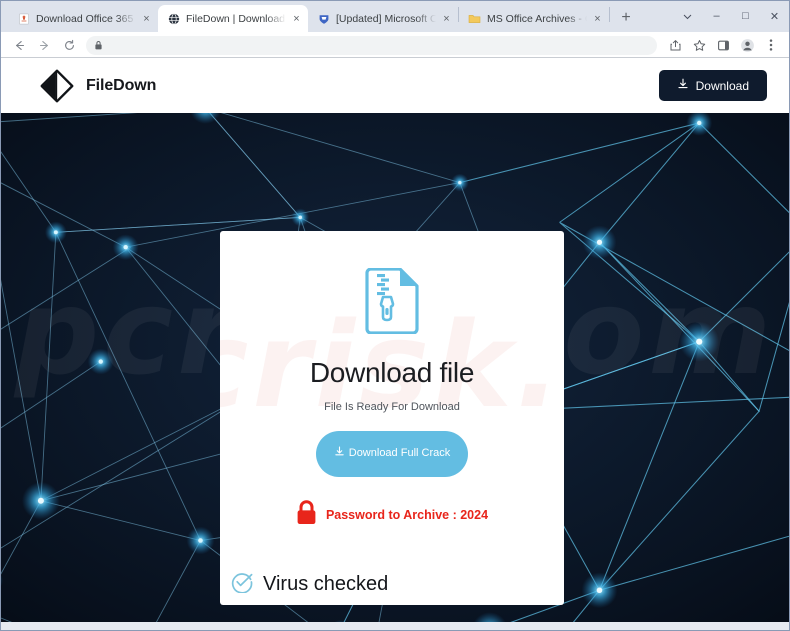 The width and height of the screenshot is (790, 631). Describe the element at coordinates (306, 515) in the screenshot. I see `padlock-icon` at that location.